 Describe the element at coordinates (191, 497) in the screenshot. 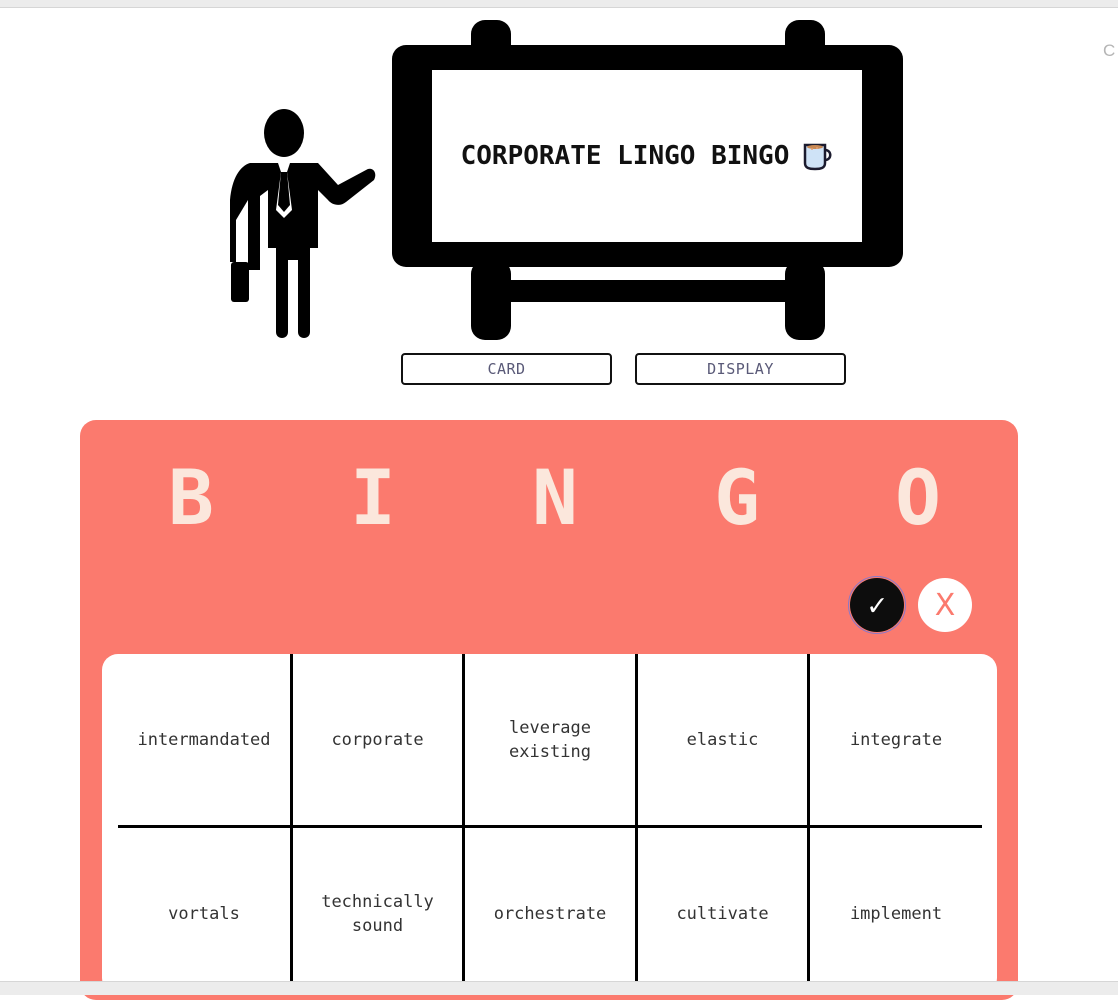

I see `bingo-letter-b: B` at that location.